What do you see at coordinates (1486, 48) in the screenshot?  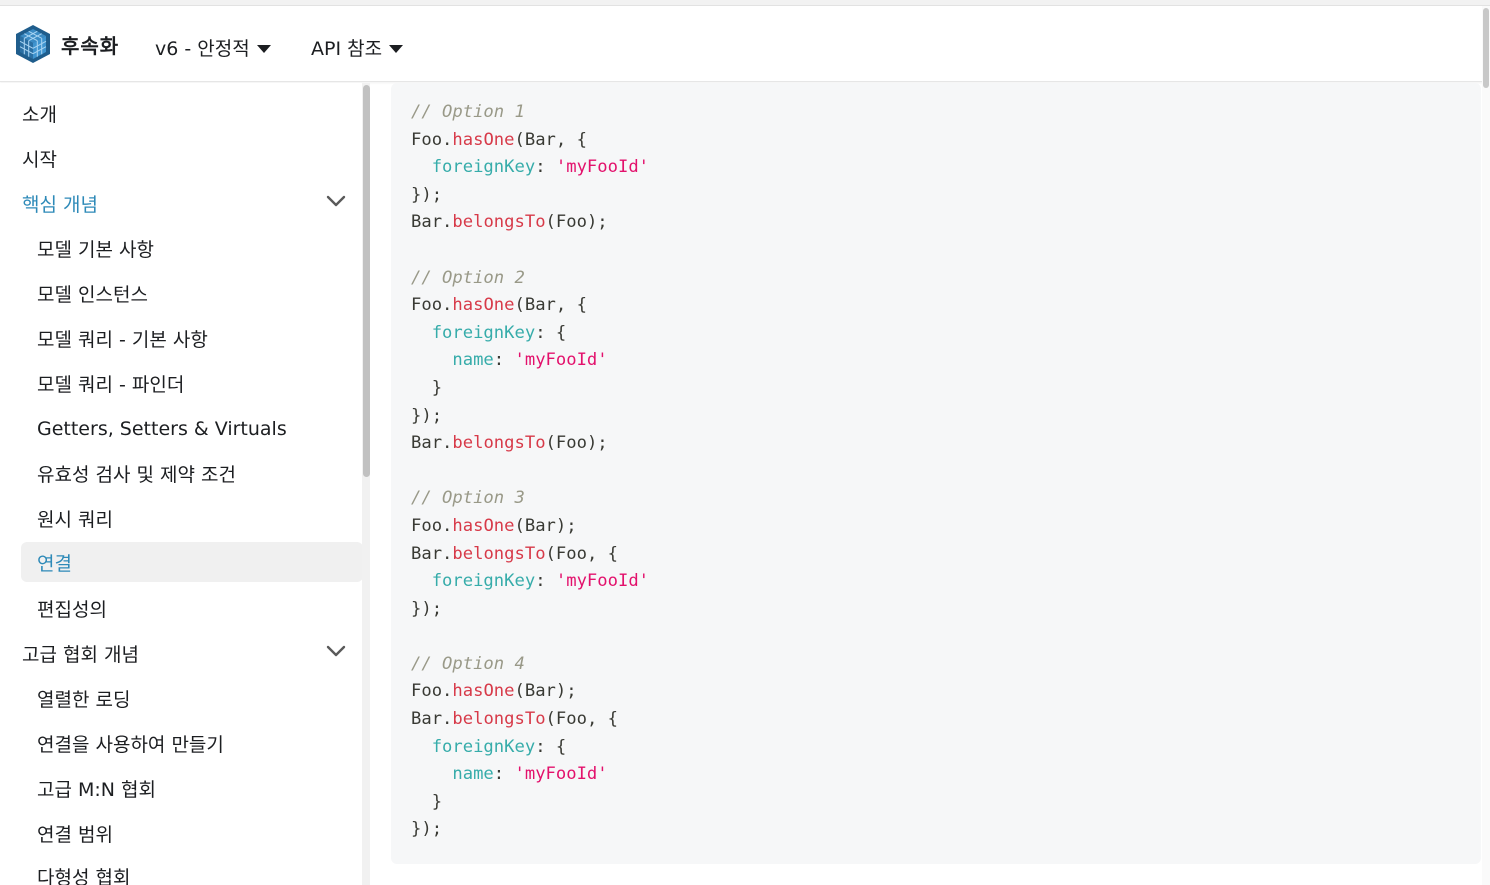 I see `page-scrollbar-thumb` at bounding box center [1486, 48].